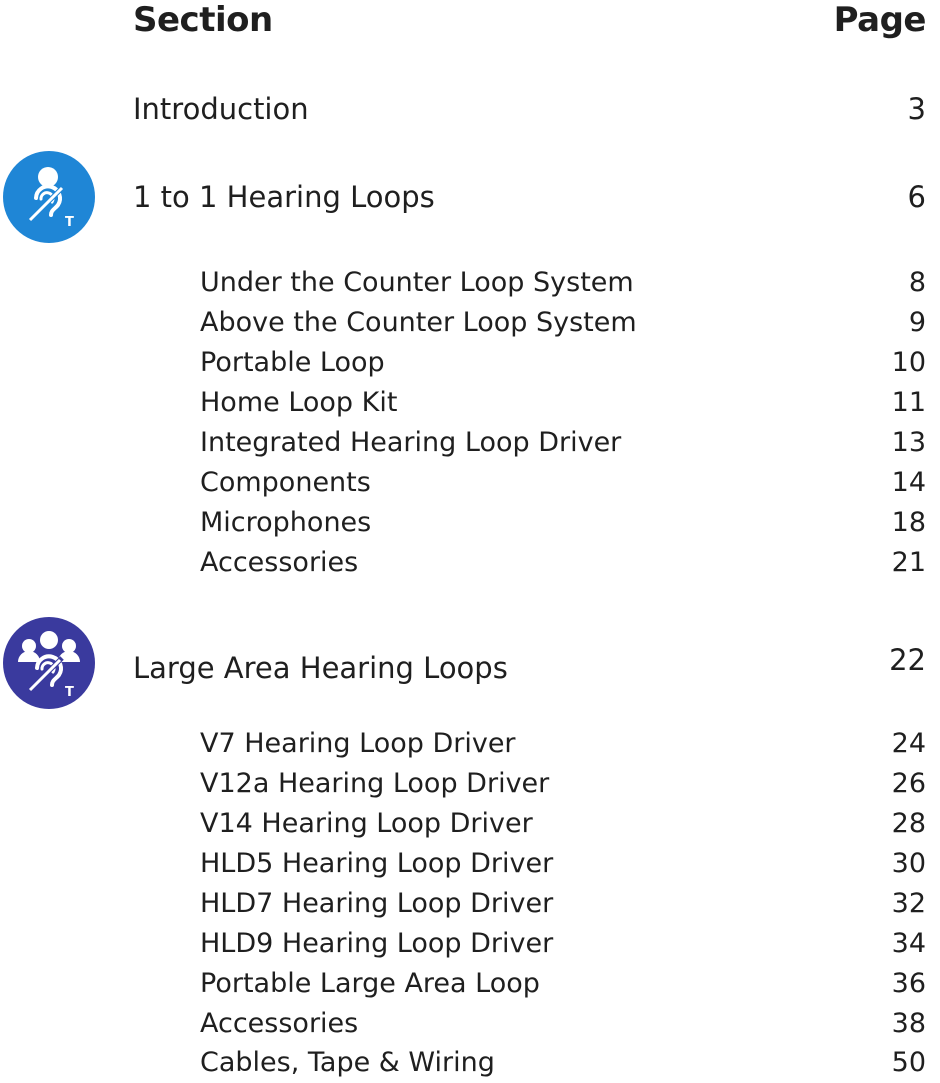 The height and width of the screenshot is (1083, 940). I want to click on toc-row-hld5: HLD5 Hearing Loop Driver 30, so click(463, 864).